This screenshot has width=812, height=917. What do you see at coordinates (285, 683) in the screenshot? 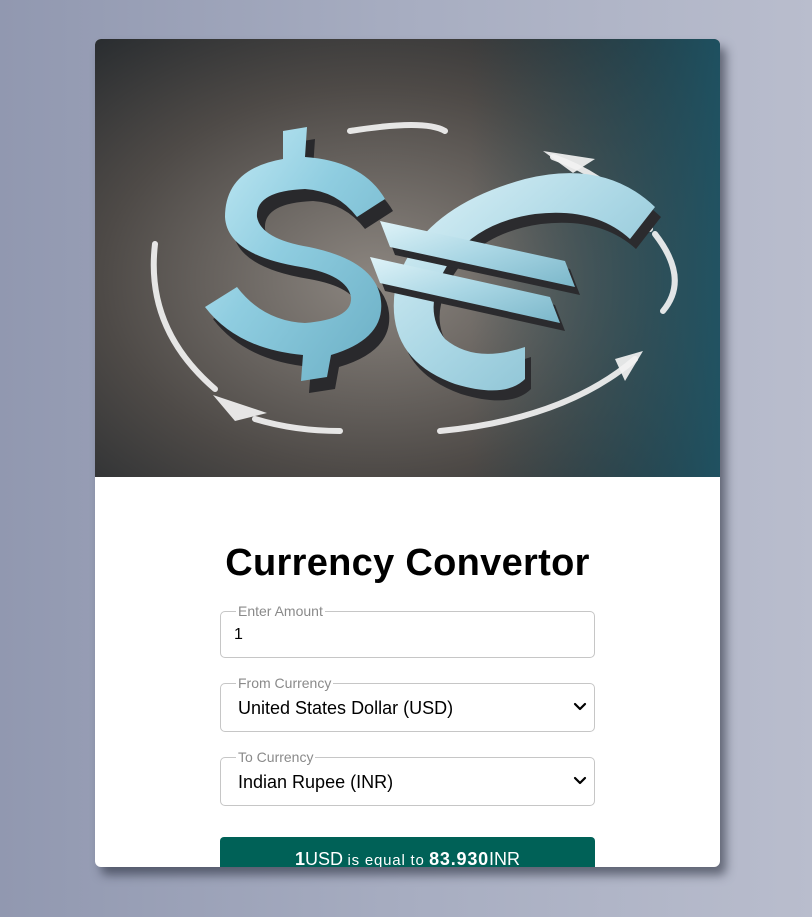
I see `from-currency-label: From Currency` at bounding box center [285, 683].